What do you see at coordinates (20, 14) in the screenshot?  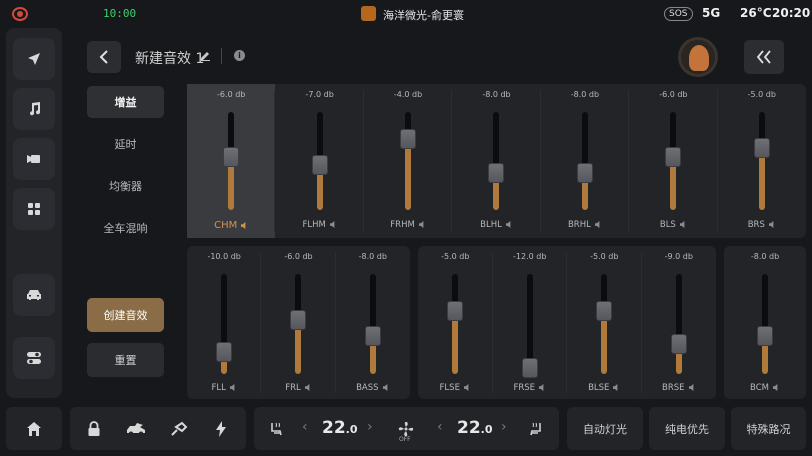 I see `camera-record-icon` at bounding box center [20, 14].